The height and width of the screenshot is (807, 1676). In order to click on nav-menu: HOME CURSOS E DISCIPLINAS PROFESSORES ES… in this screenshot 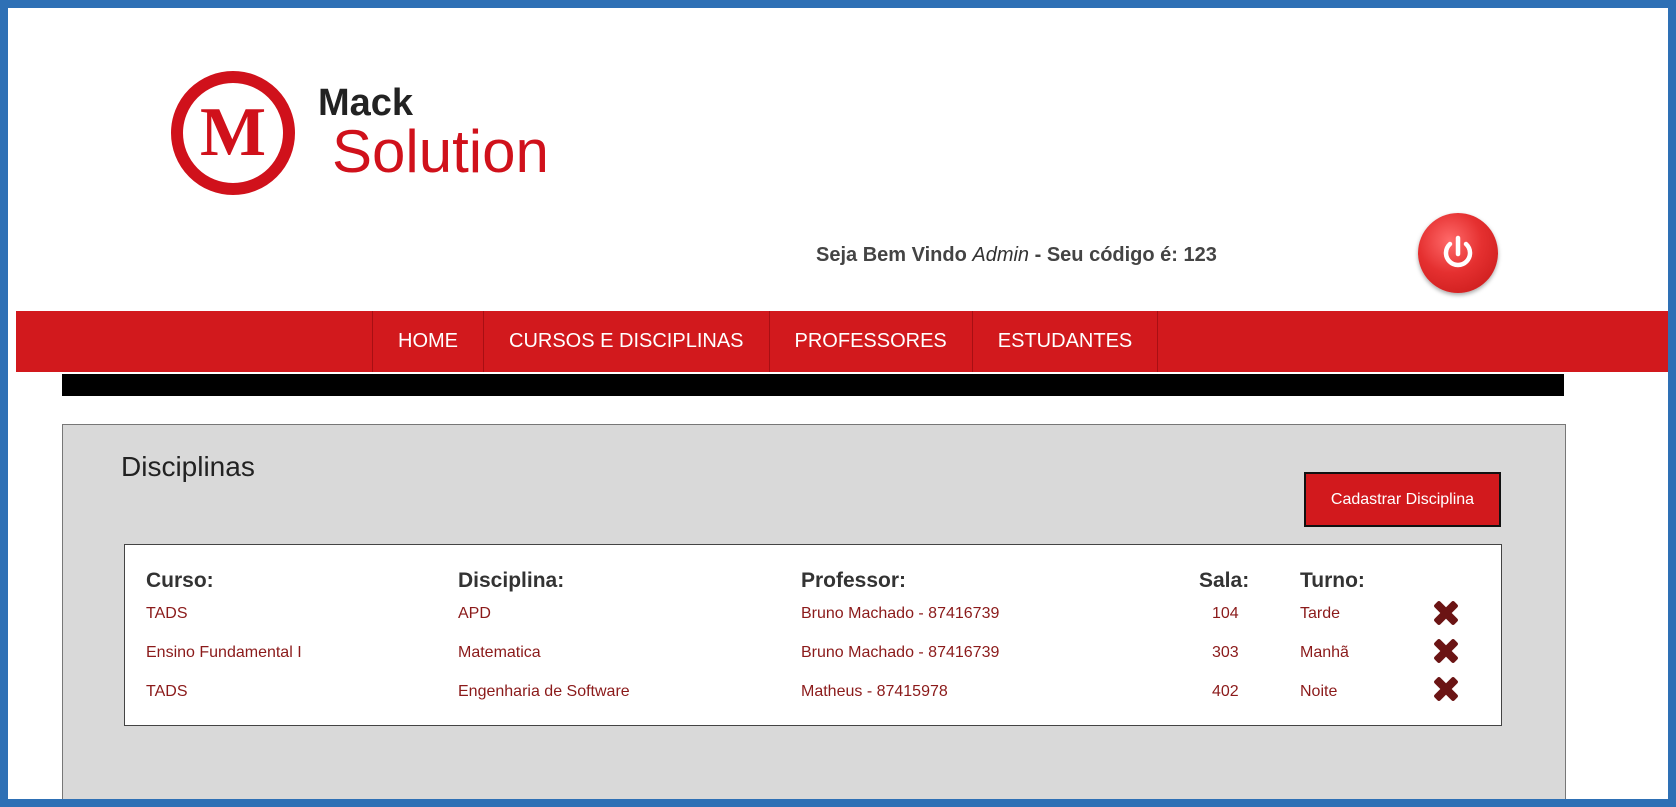, I will do `click(765, 341)`.